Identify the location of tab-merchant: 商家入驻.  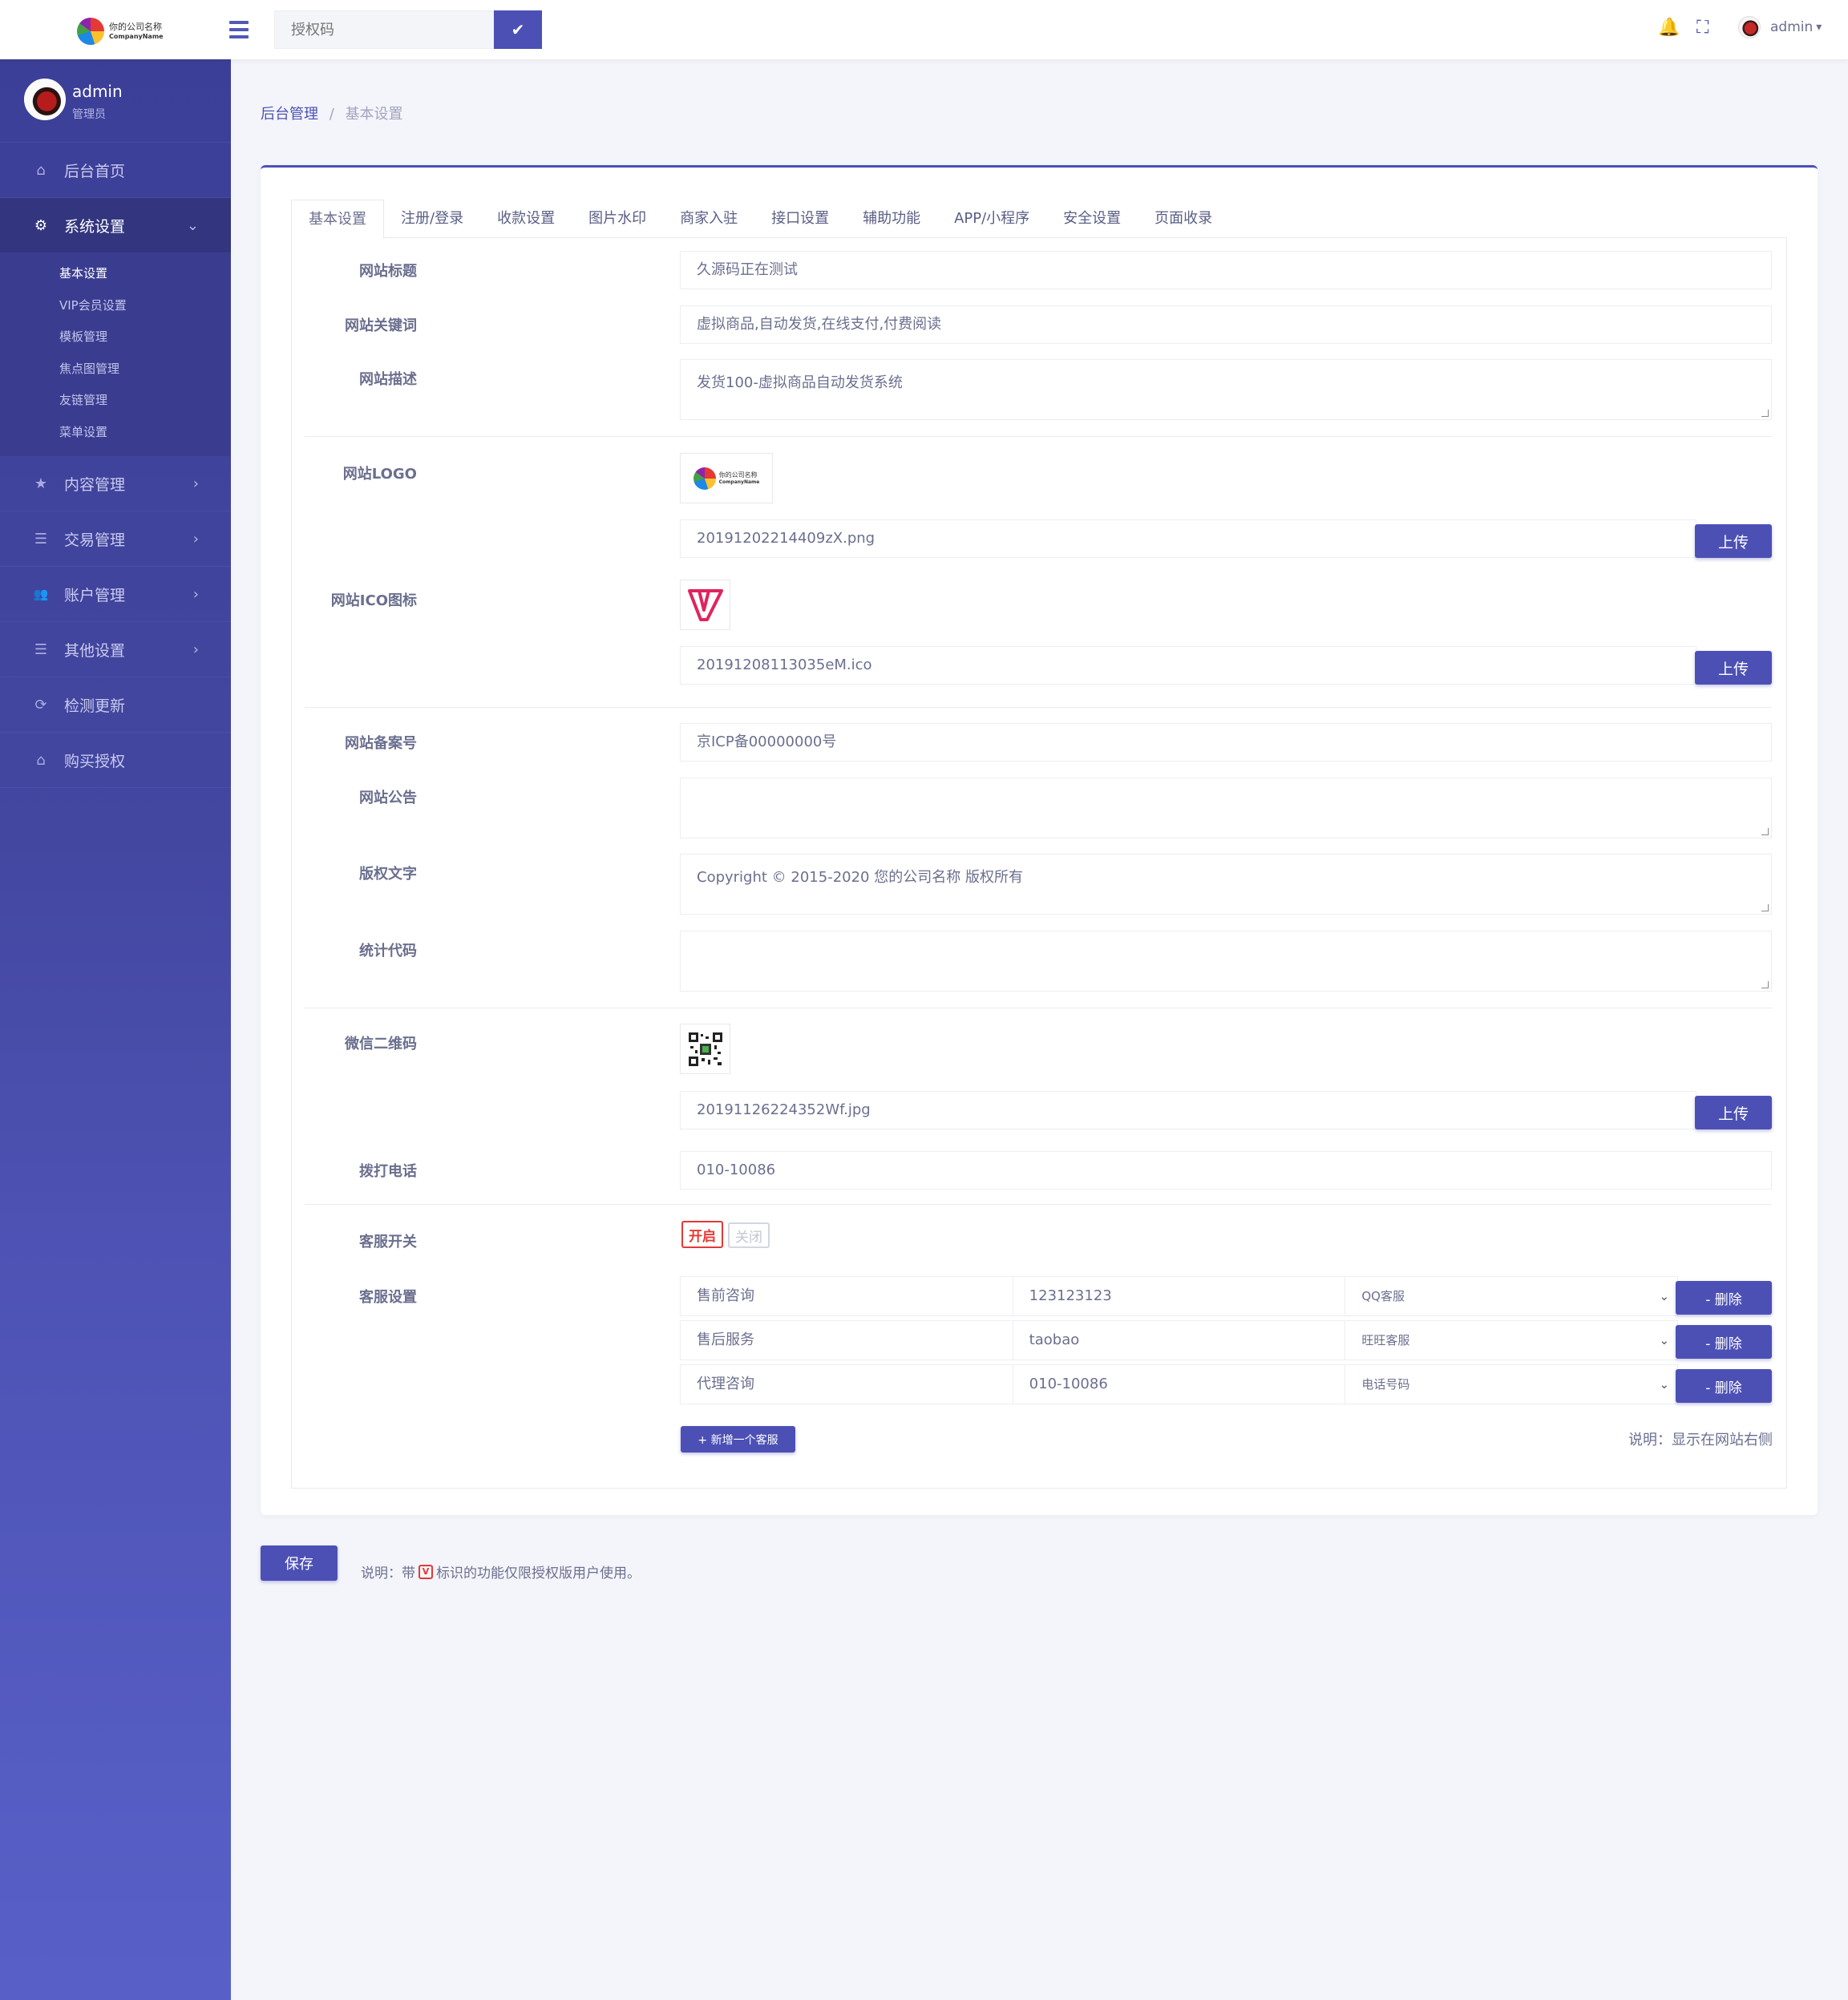
(708, 219).